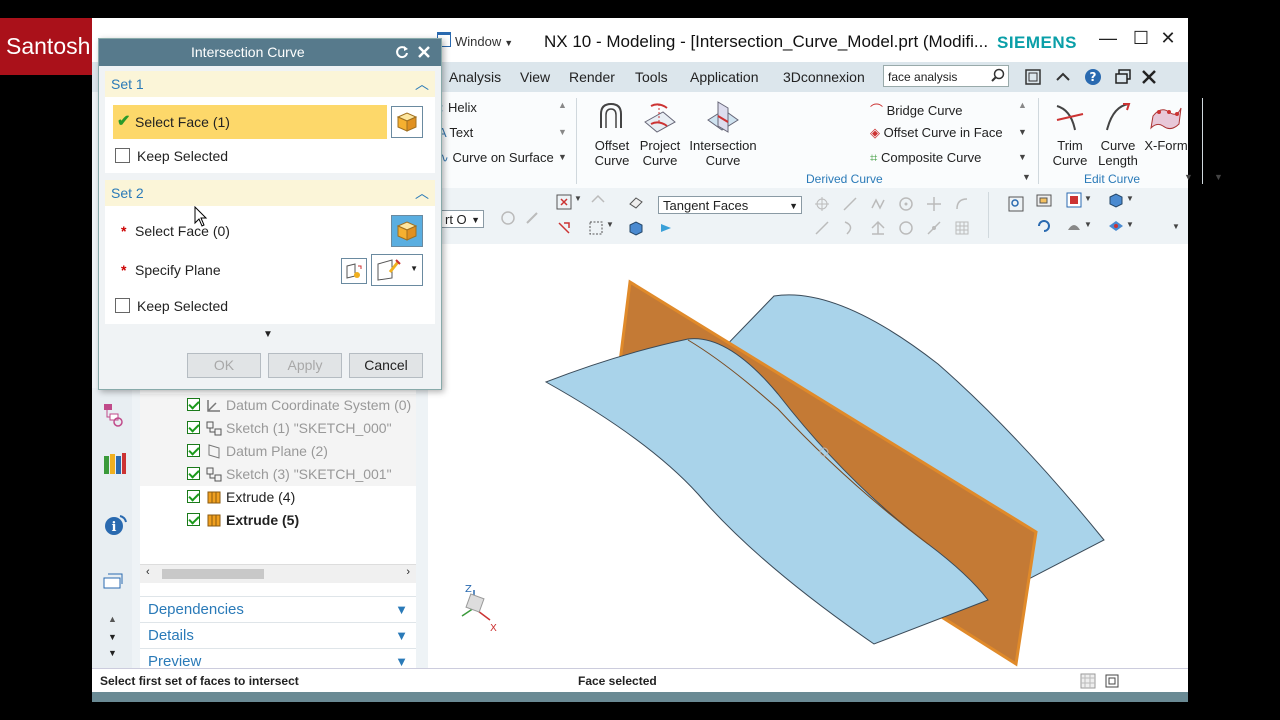  Describe the element at coordinates (171, 306) in the screenshot. I see `set2-keep-selected-checkbox: Keep Selected` at that location.